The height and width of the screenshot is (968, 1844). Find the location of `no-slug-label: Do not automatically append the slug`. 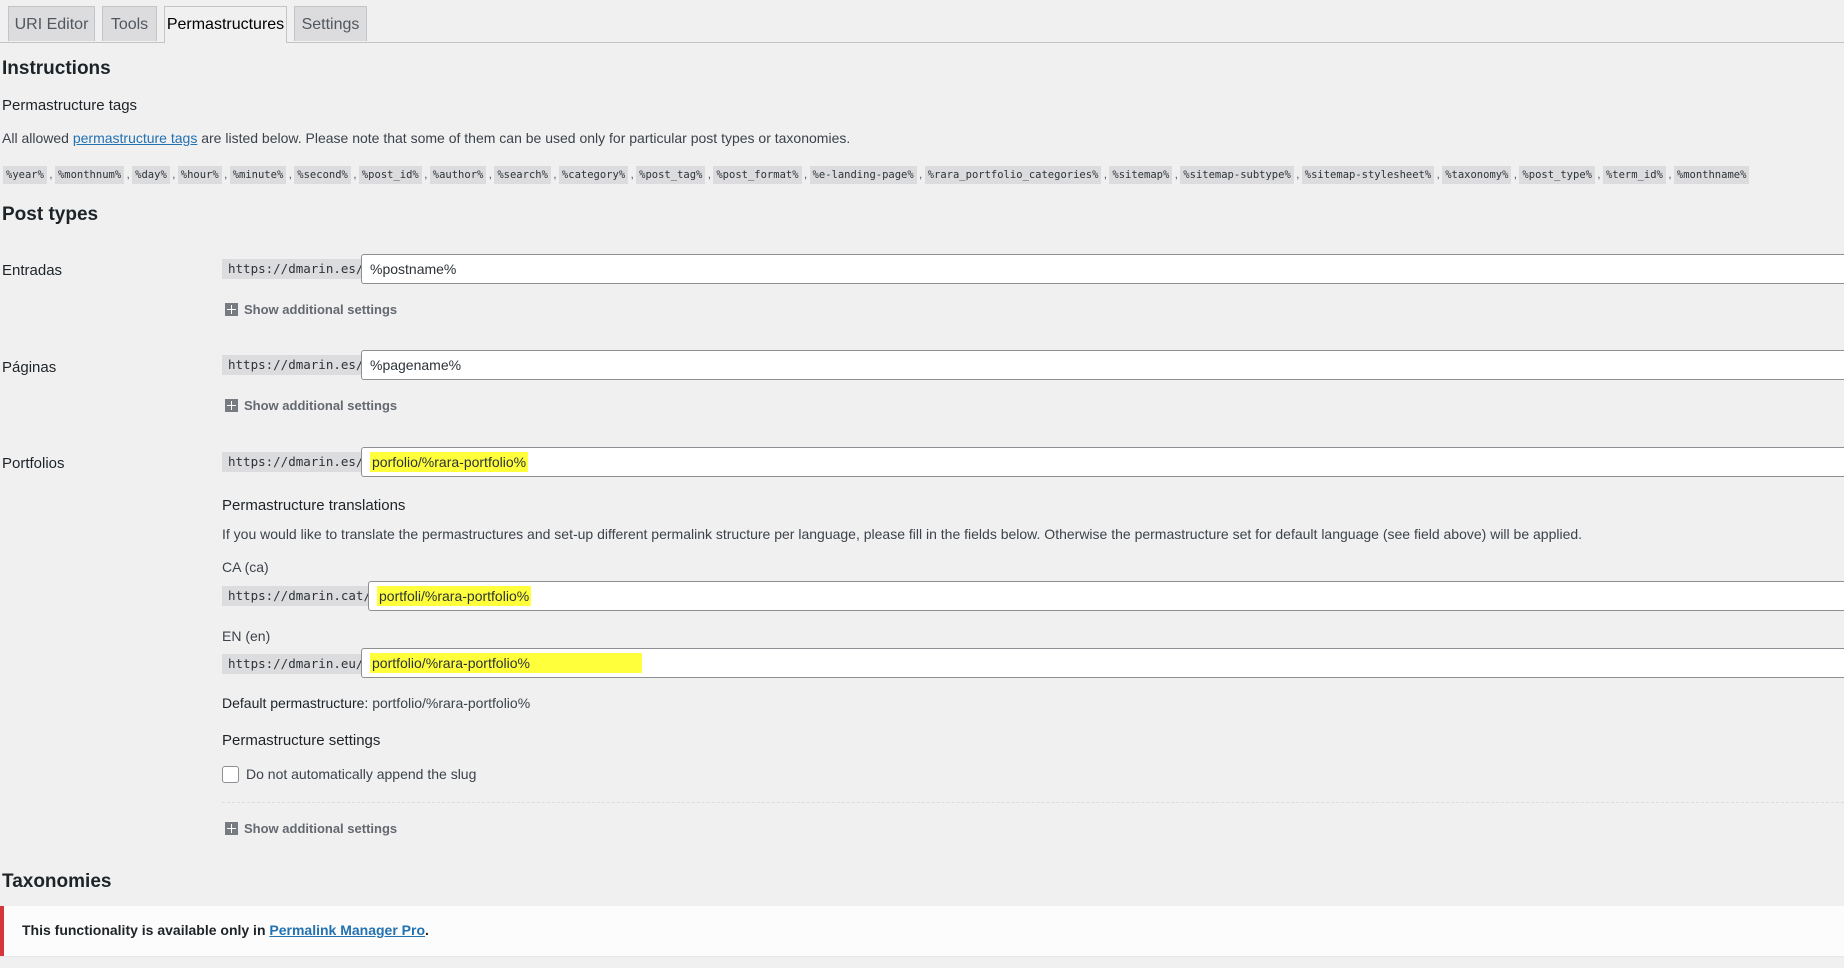

no-slug-label: Do not automatically append the slug is located at coordinates (361, 774).